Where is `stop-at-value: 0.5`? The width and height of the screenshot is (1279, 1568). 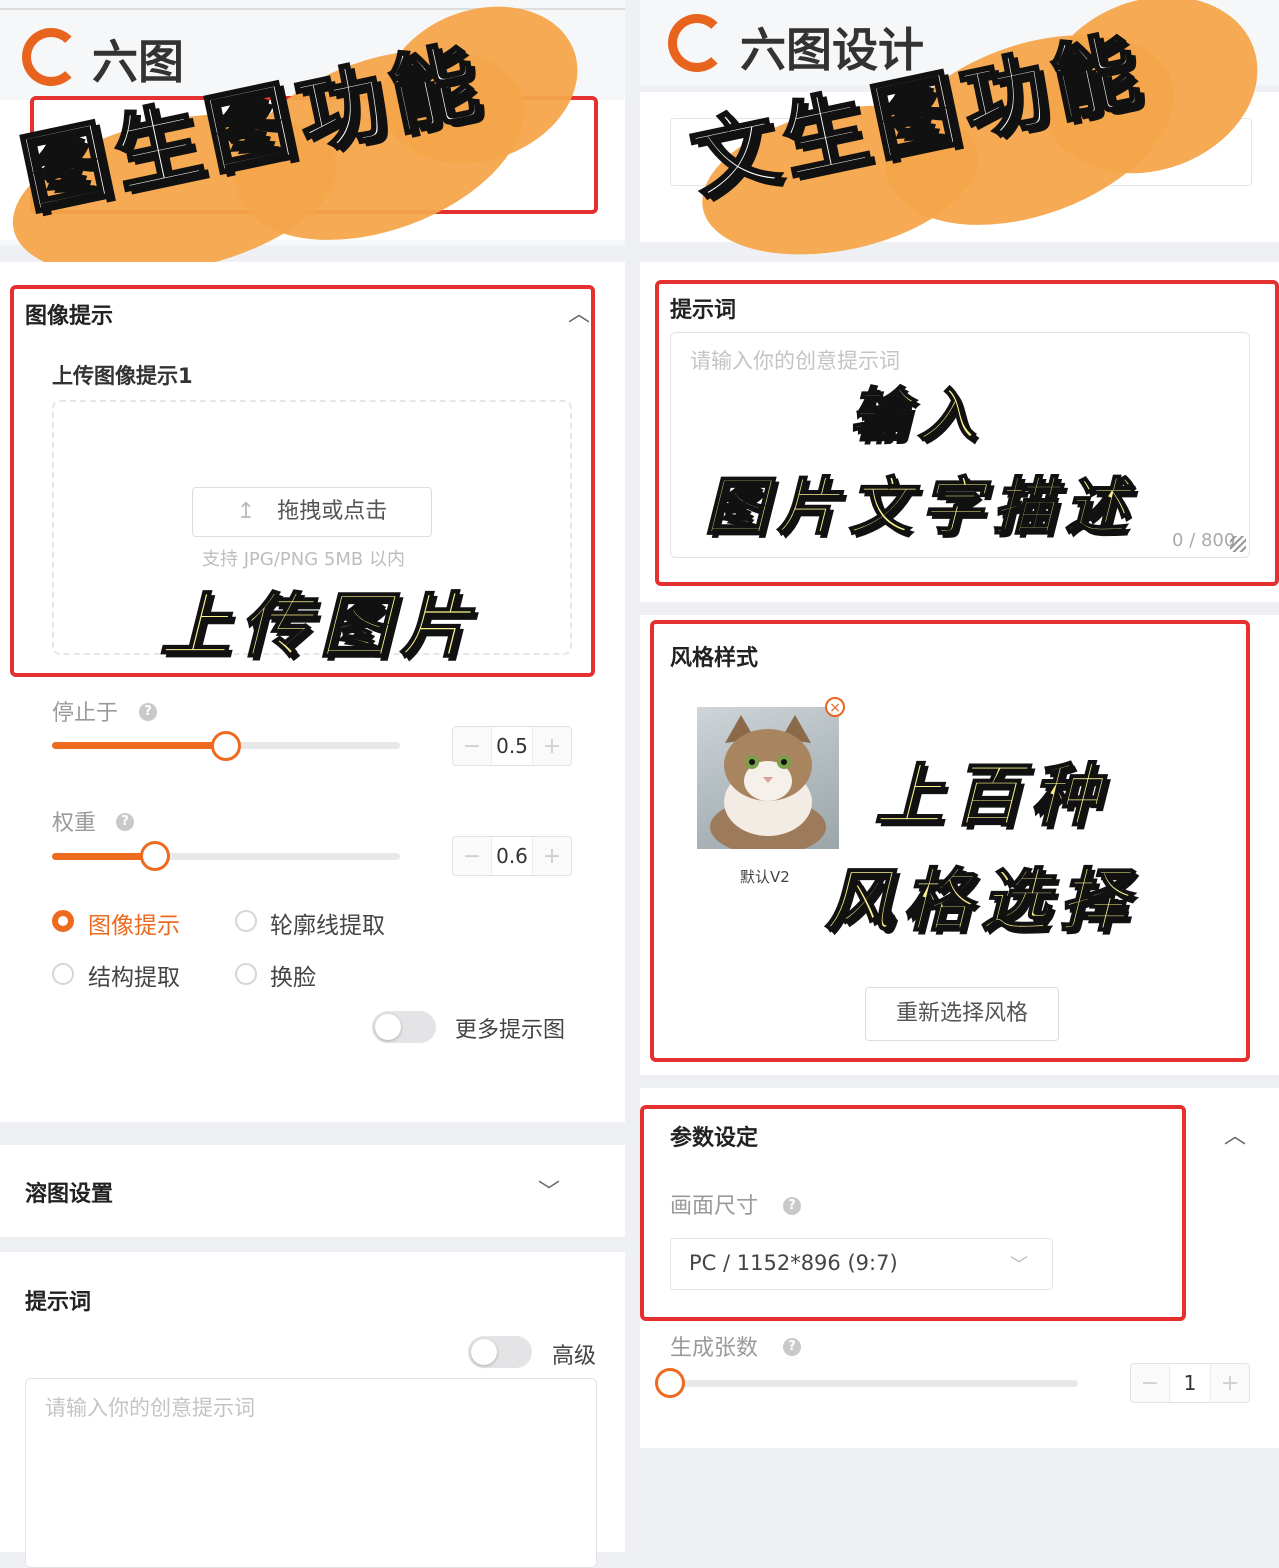 stop-at-value: 0.5 is located at coordinates (512, 746).